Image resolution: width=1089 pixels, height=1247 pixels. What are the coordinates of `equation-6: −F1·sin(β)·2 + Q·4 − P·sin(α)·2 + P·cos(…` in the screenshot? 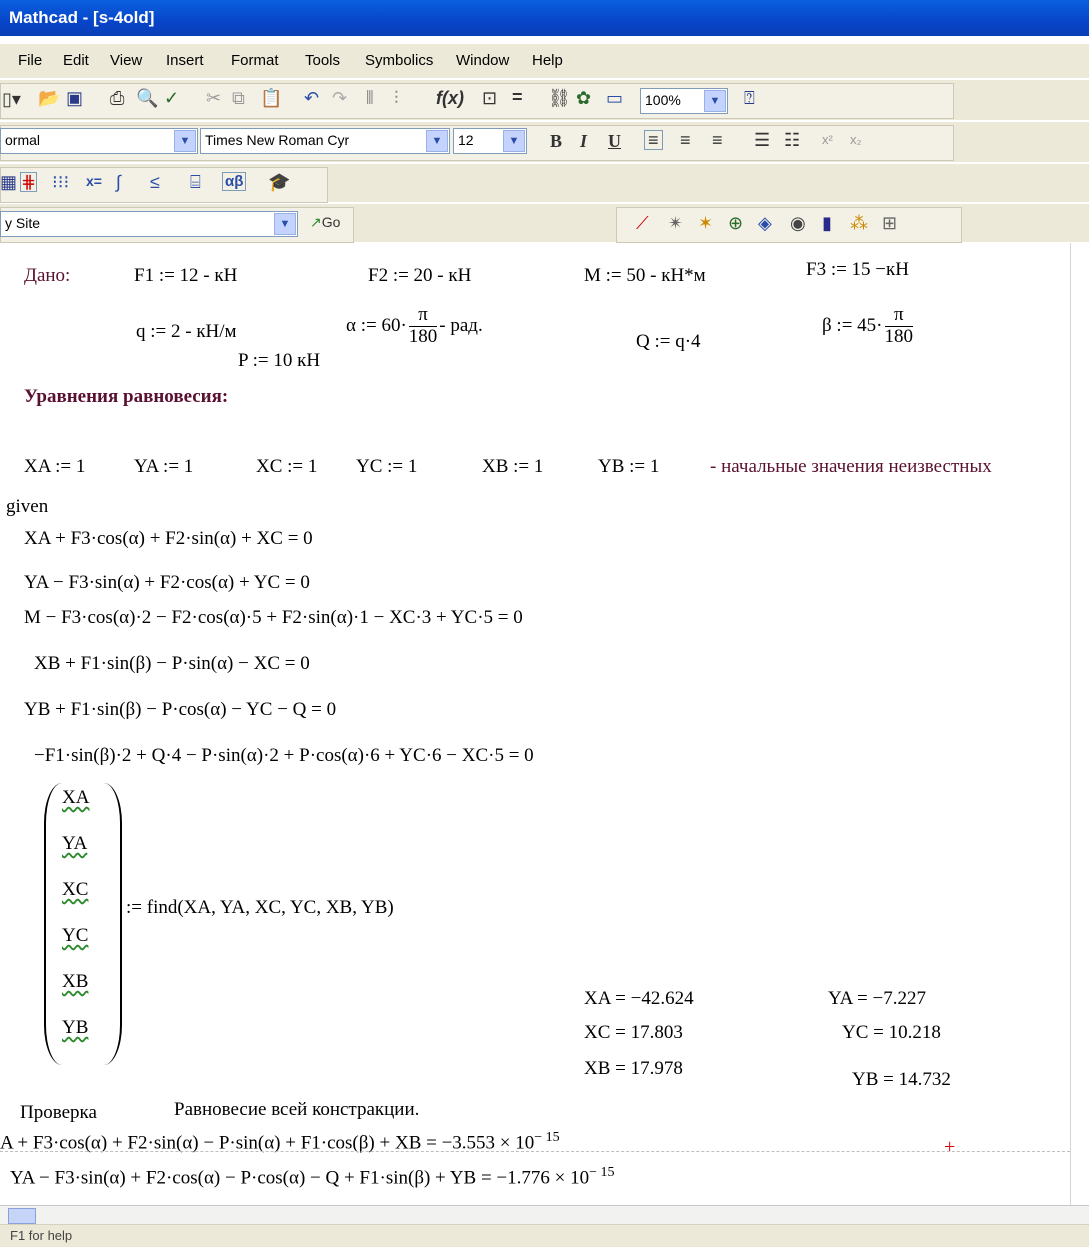 It's located at (284, 756).